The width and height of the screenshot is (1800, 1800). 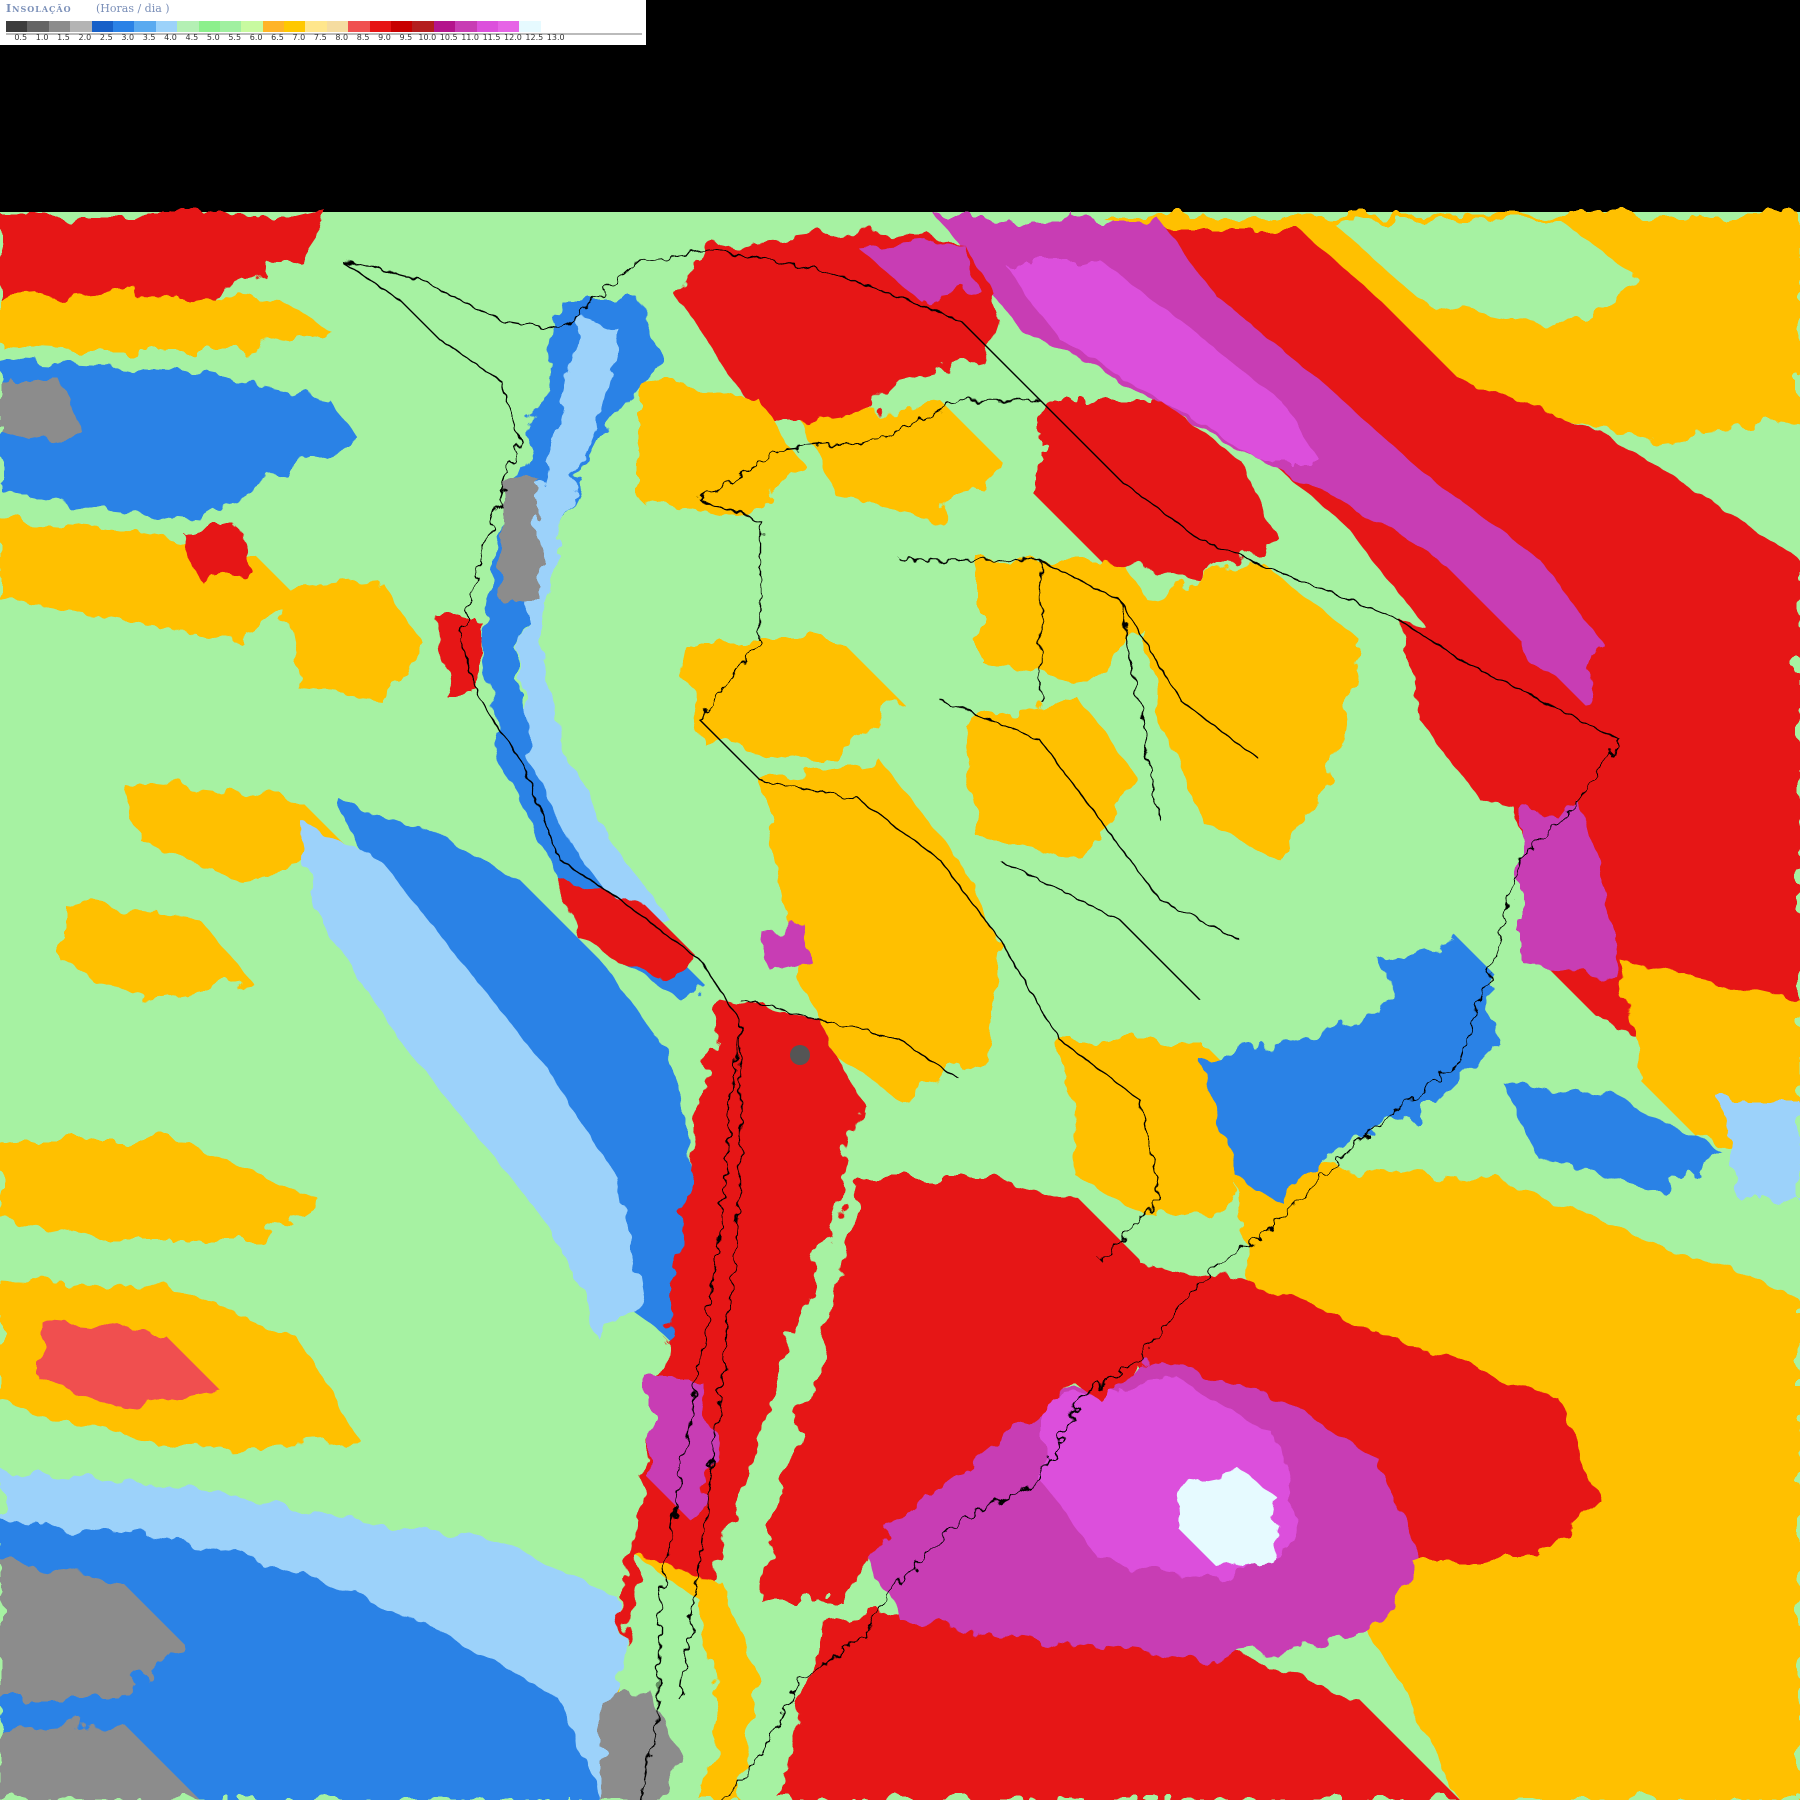 What do you see at coordinates (384, 37) in the screenshot?
I see `legend-tick-label: 9.0` at bounding box center [384, 37].